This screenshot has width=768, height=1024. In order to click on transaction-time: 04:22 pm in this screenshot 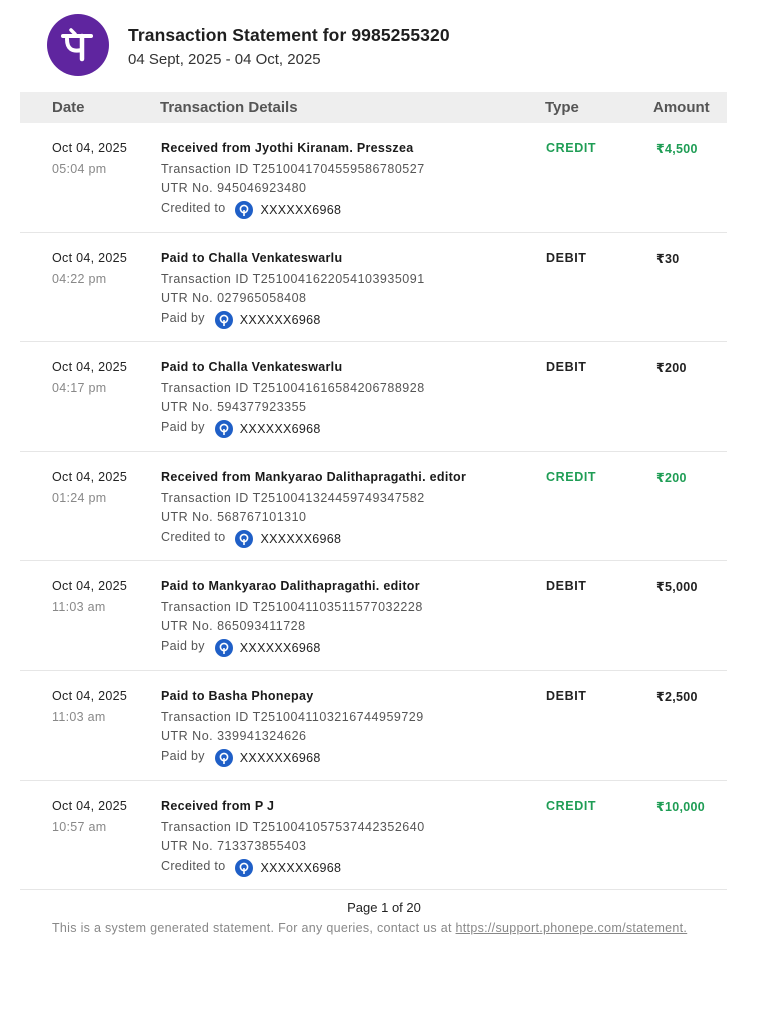, I will do `click(79, 278)`.